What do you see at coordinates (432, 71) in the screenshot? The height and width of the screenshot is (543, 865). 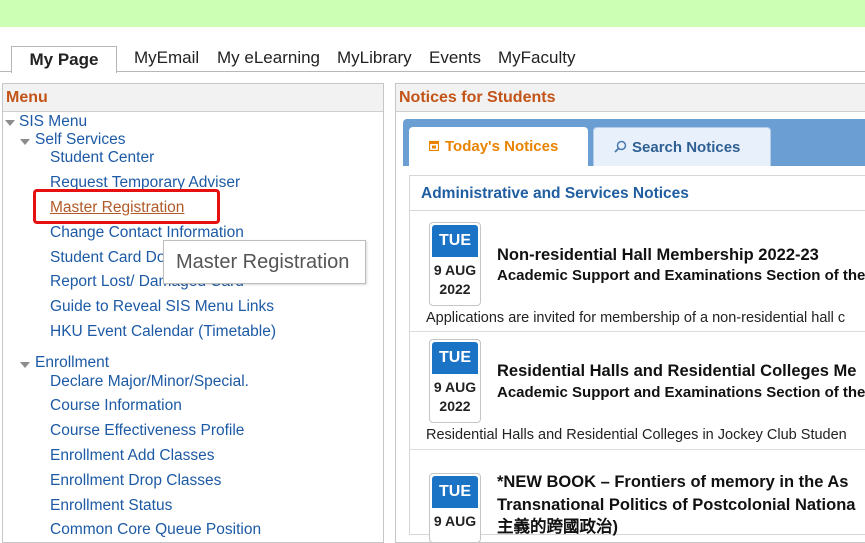 I see `nav-underline` at bounding box center [432, 71].